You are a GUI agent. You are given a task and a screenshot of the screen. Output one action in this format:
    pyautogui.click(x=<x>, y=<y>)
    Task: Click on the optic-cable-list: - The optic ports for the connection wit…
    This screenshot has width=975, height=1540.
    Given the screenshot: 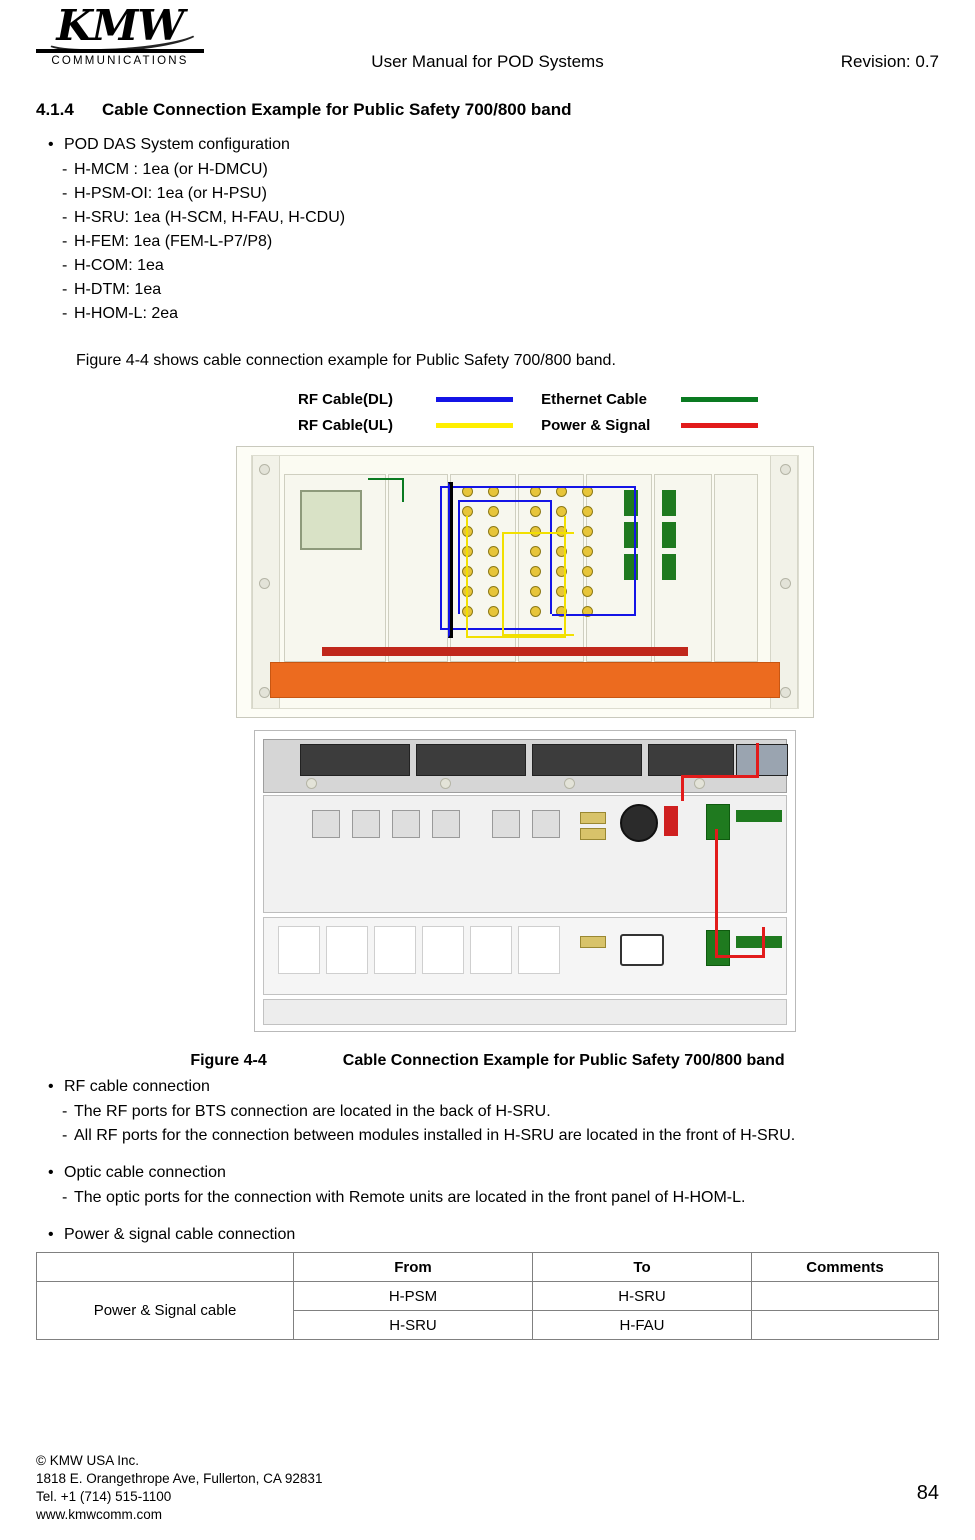 What is the action you would take?
    pyautogui.click(x=487, y=1198)
    